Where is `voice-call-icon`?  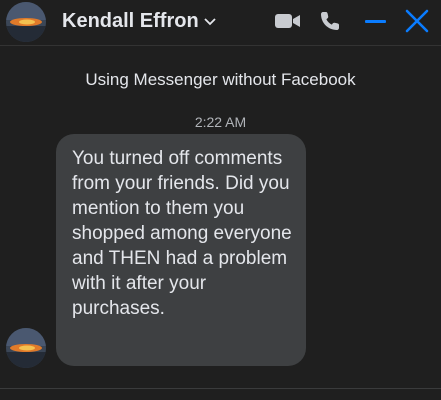 voice-call-icon is located at coordinates (332, 21).